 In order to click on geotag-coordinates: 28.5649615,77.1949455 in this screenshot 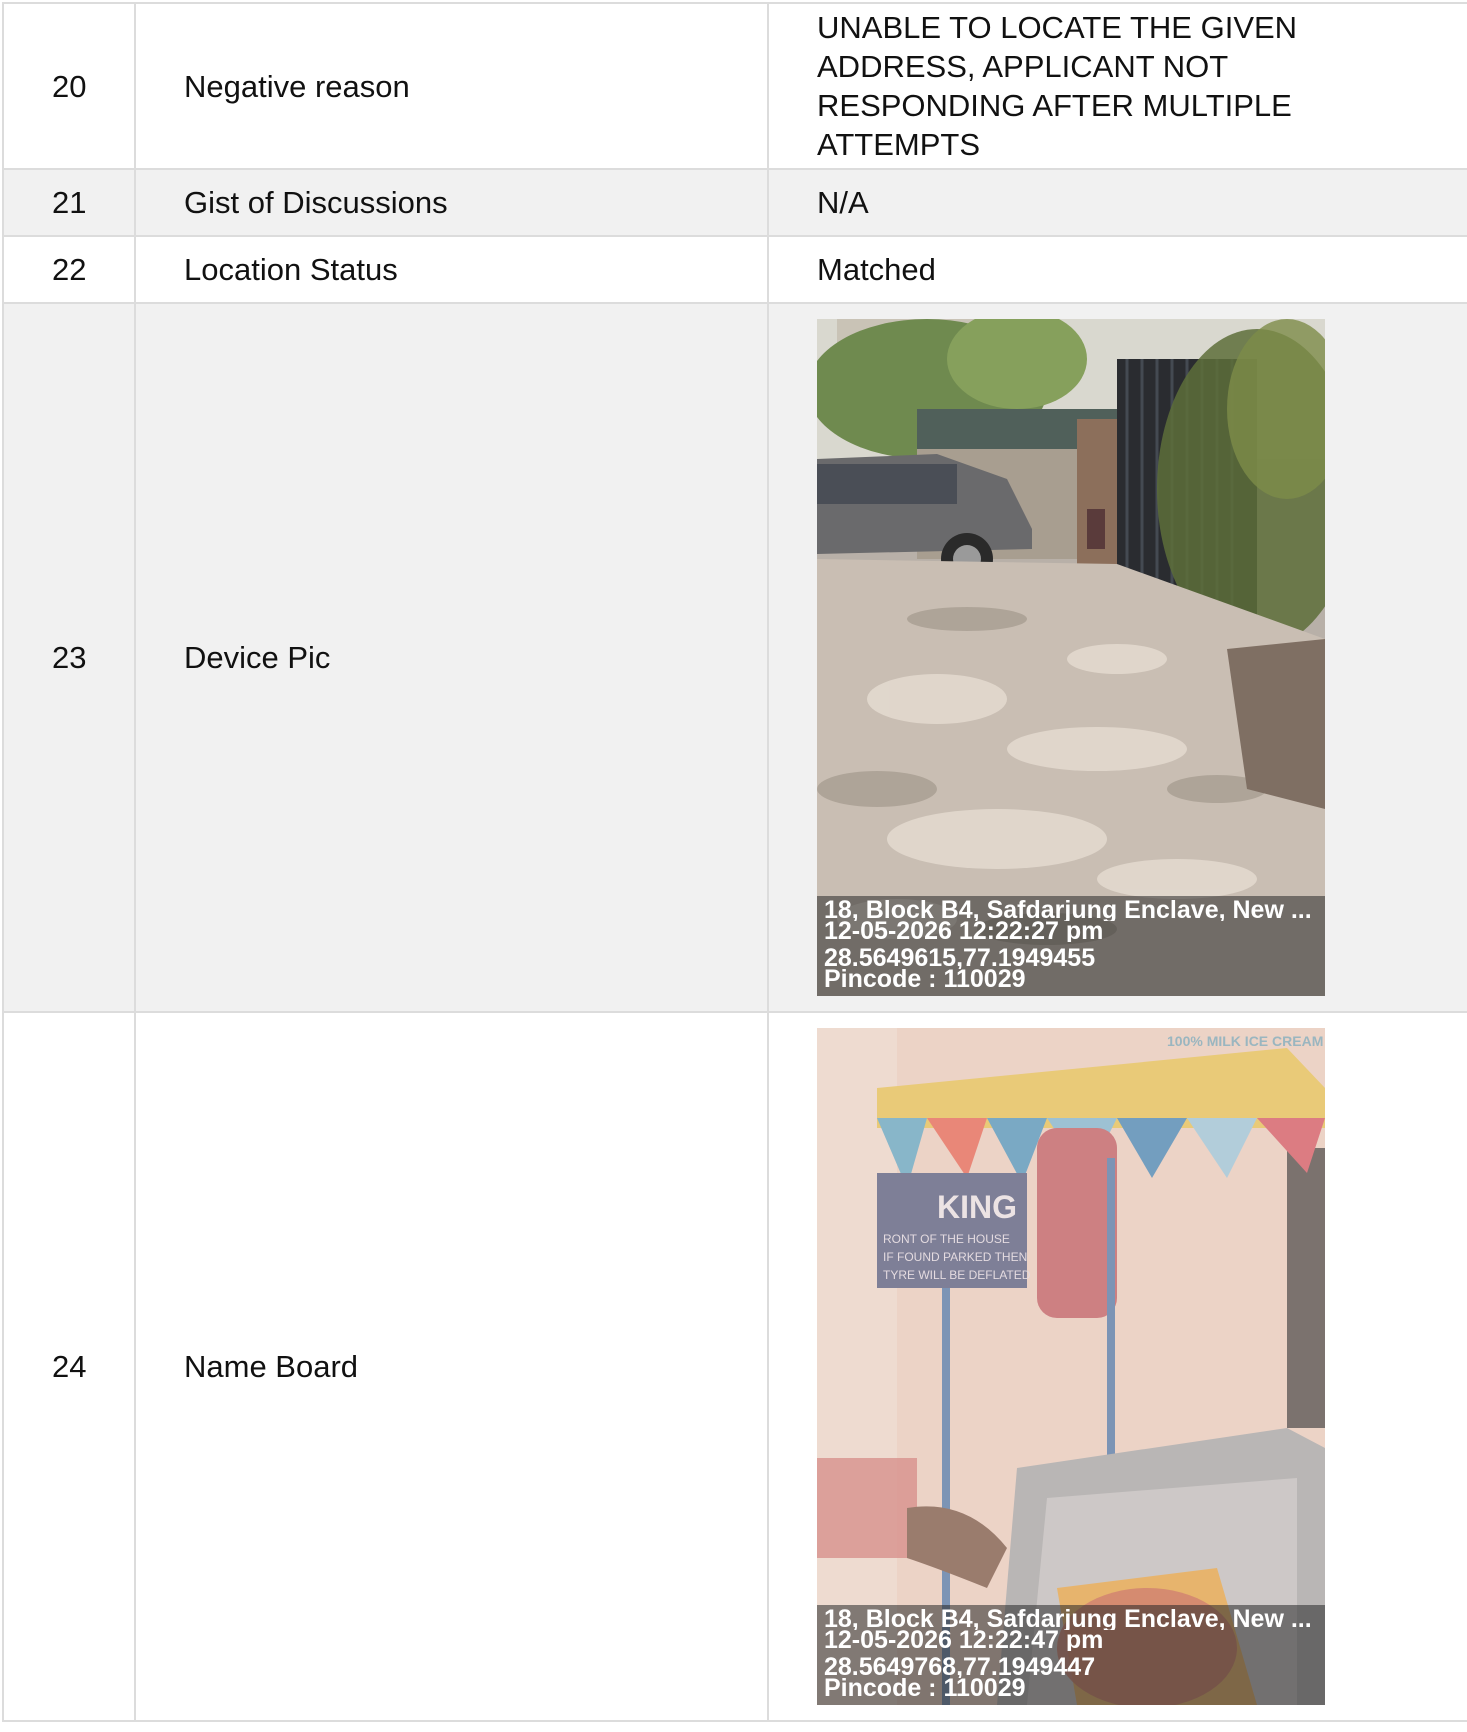, I will do `click(960, 958)`.